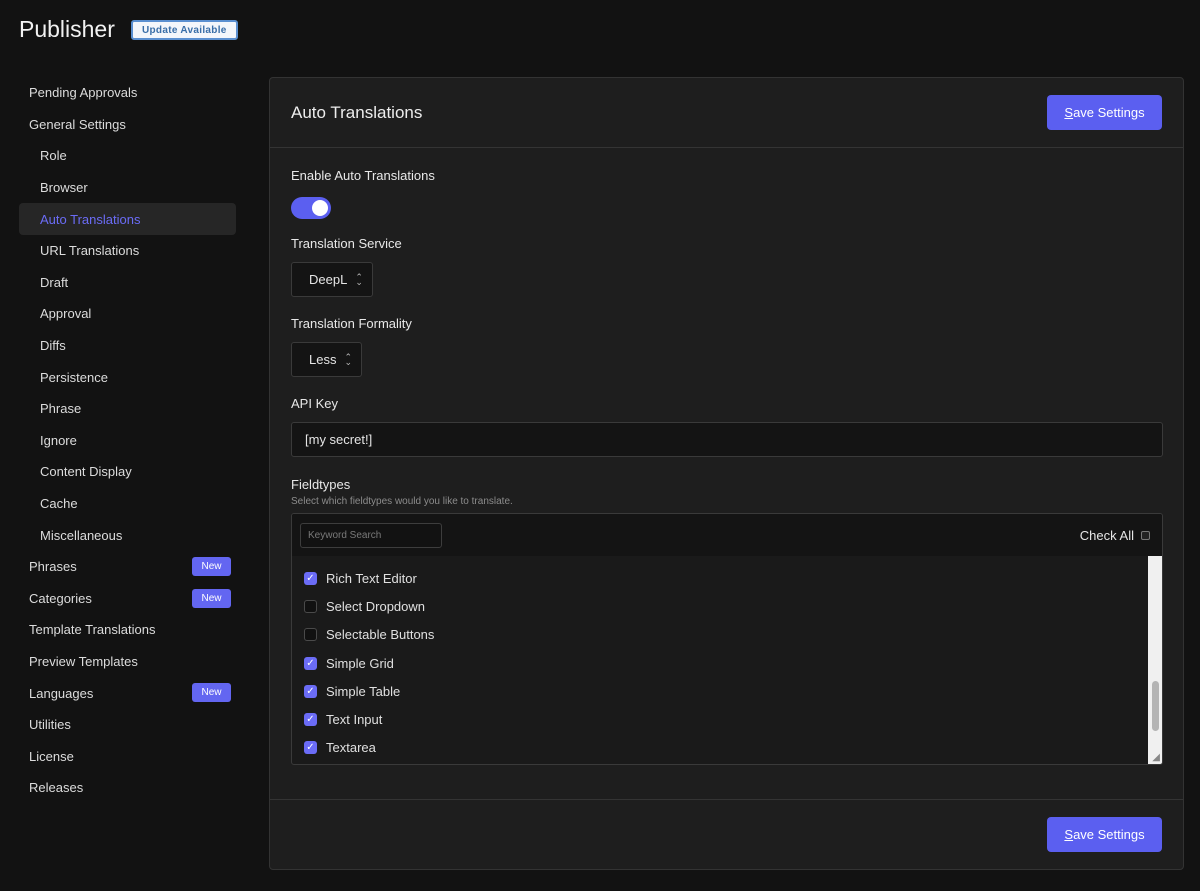  I want to click on sidebar-item-ignore: Ignore, so click(127, 441).